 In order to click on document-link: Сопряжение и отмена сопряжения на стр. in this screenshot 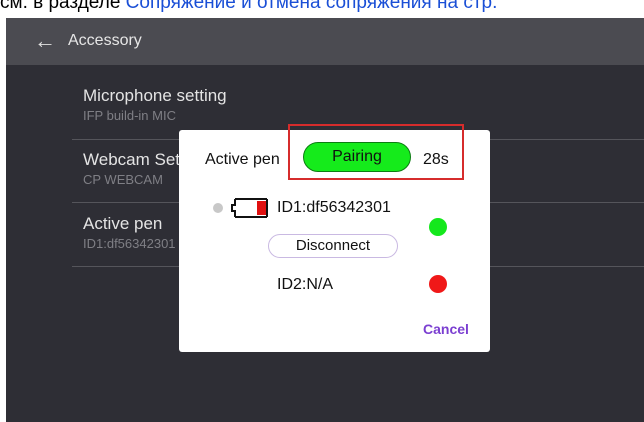, I will do `click(312, 6)`.